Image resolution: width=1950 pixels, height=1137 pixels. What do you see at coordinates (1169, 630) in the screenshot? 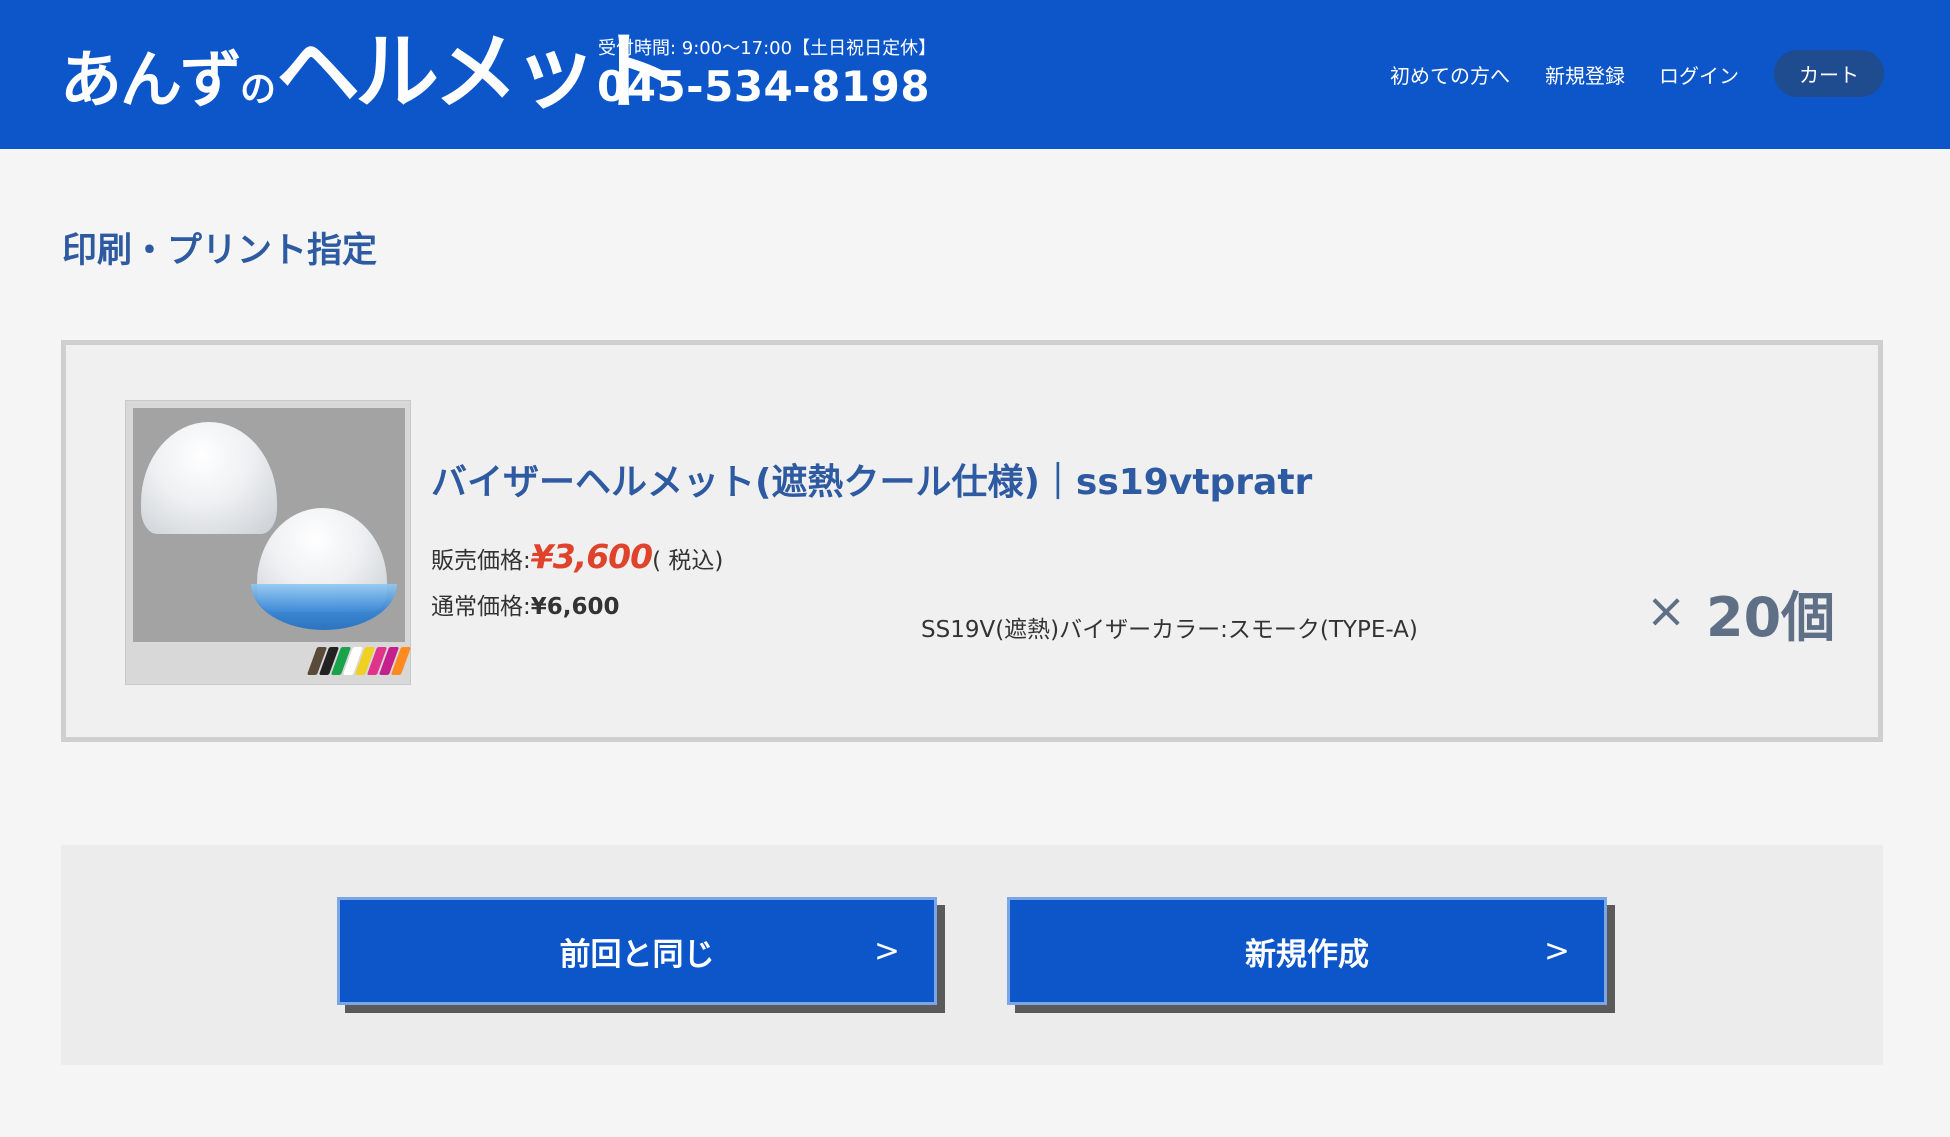
I see `product-option: SS19V(遮熱)バイザーカラー:スモーク(TYPE-A)` at bounding box center [1169, 630].